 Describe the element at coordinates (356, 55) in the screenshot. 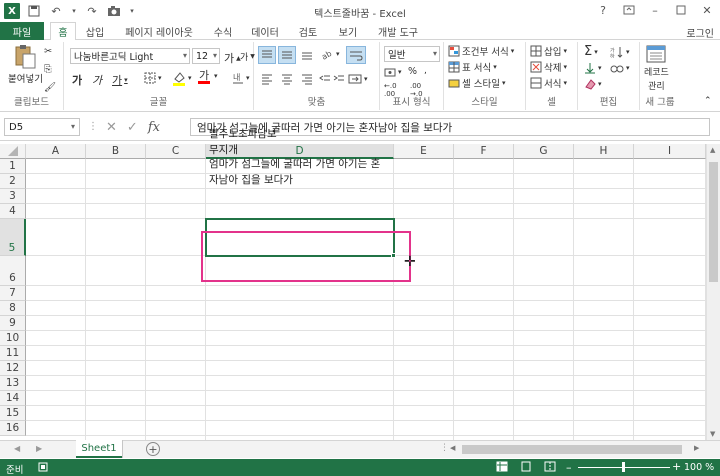

I see `wrap-text-icon` at that location.